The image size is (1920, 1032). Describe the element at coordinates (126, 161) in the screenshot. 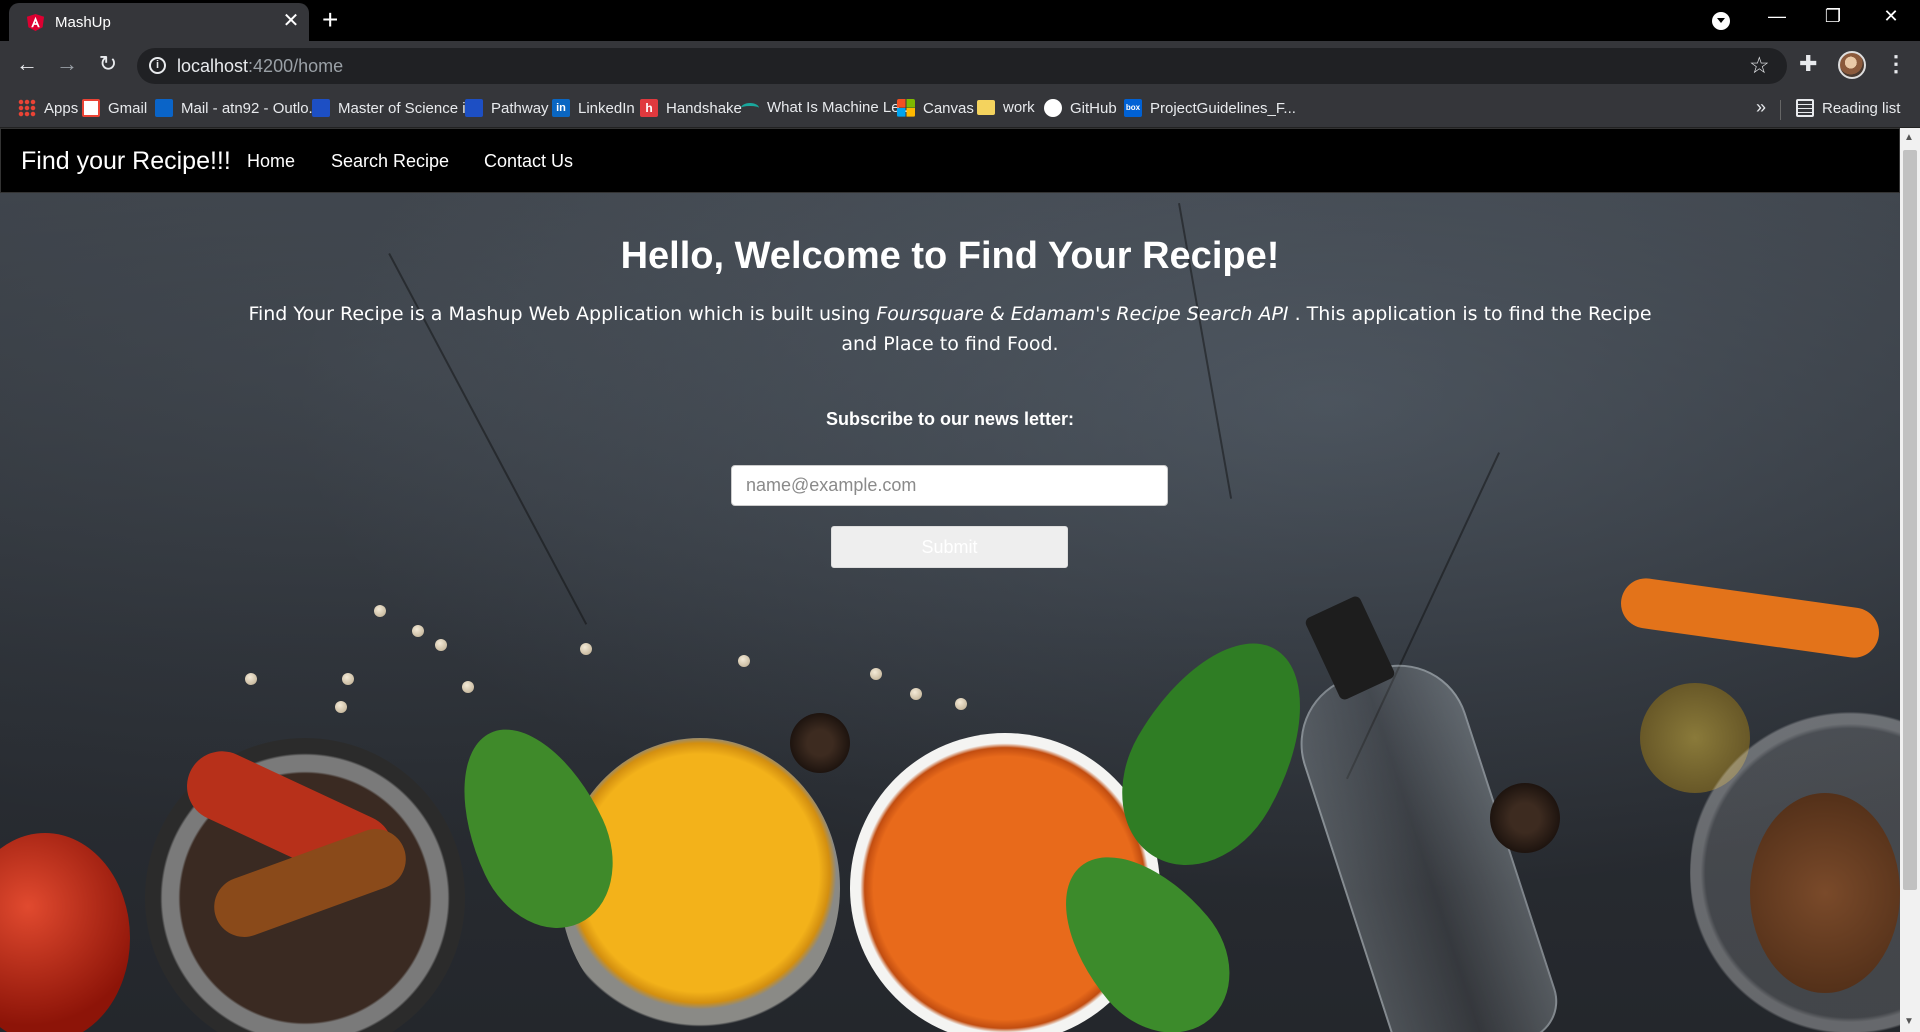

I see `brand-link: Find your Recipe!!!` at that location.